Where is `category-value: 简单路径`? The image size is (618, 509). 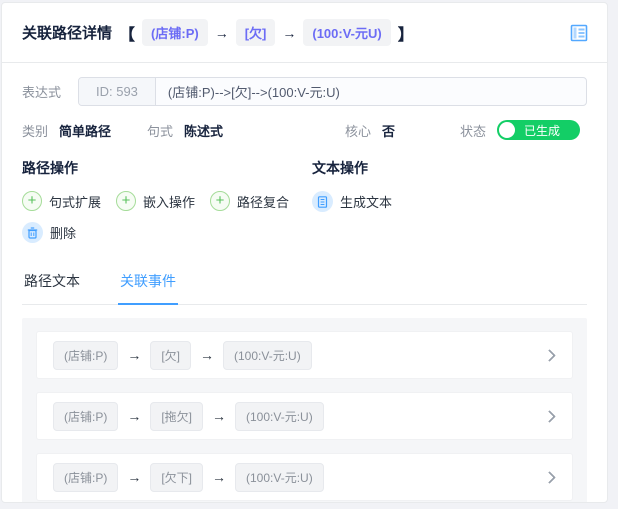 category-value: 简单路径 is located at coordinates (85, 131).